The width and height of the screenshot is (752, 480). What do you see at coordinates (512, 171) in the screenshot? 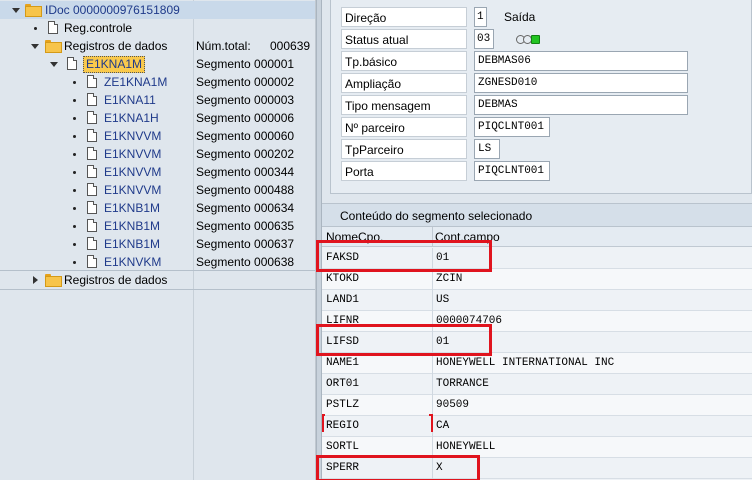
I see `porta-field: PIQCLNT001` at bounding box center [512, 171].